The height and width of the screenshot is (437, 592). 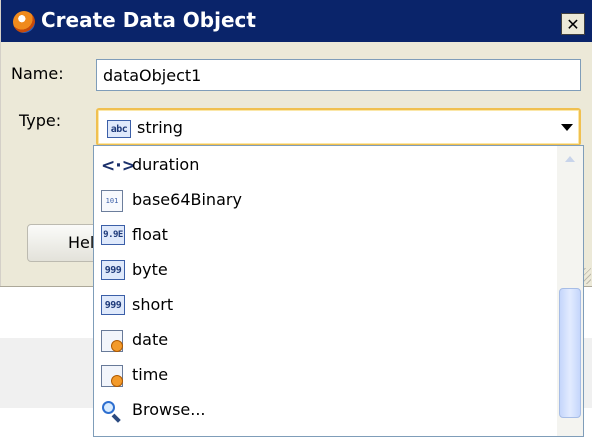 What do you see at coordinates (112, 341) in the screenshot?
I see `calendar-icon` at bounding box center [112, 341].